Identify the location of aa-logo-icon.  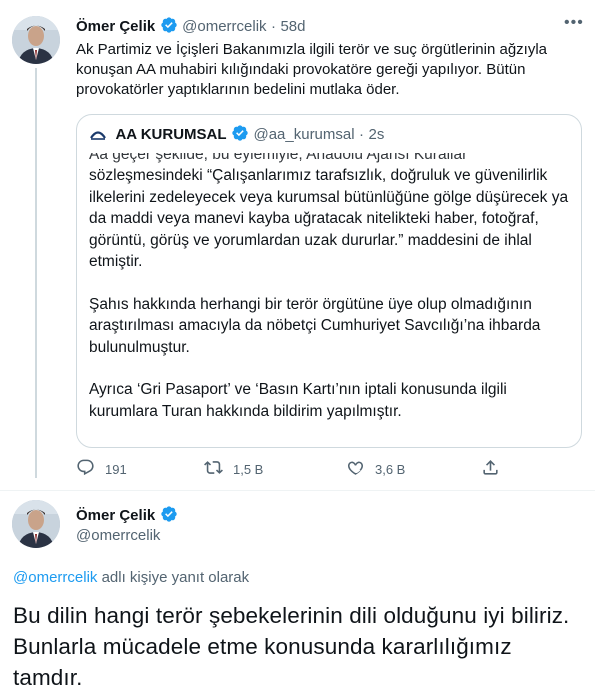
(98, 137).